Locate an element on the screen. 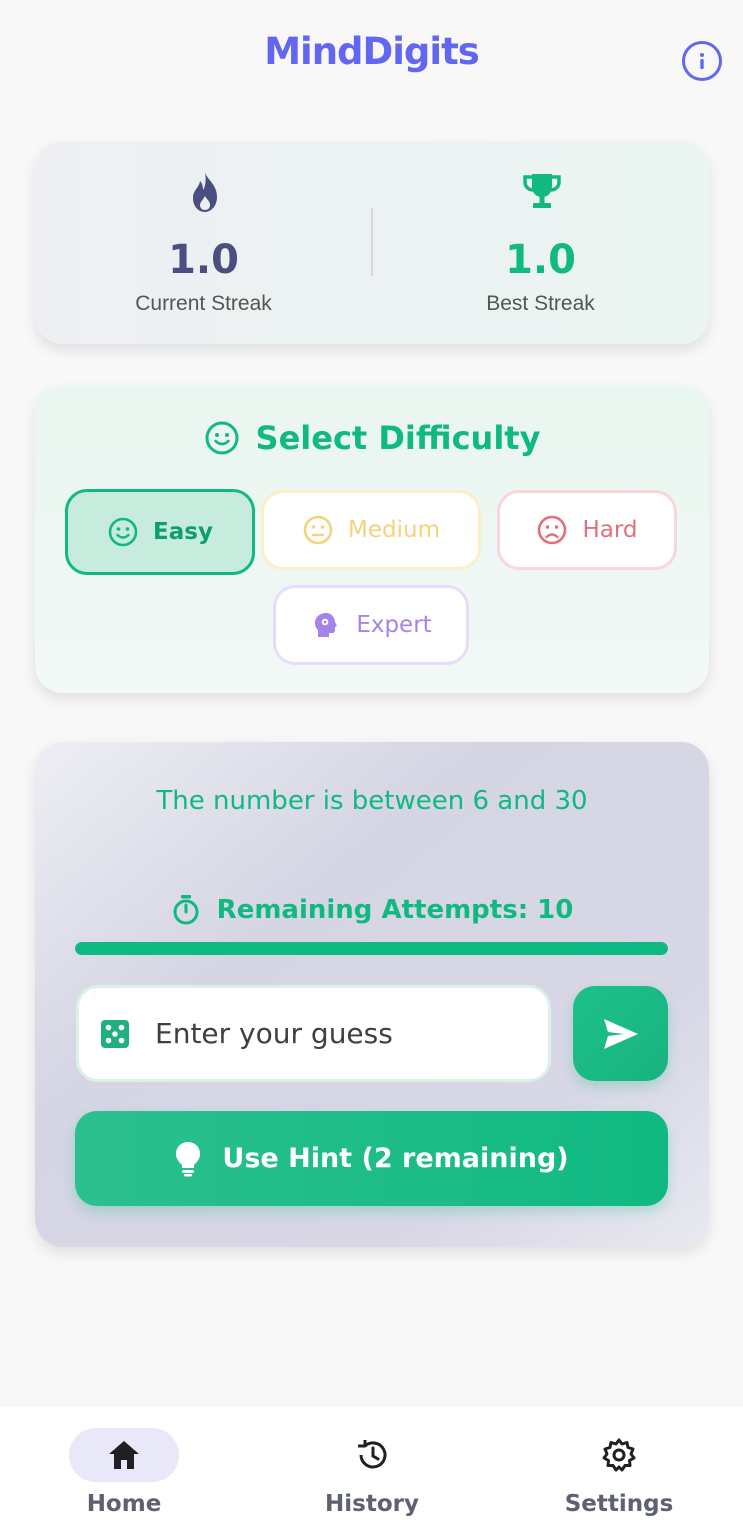 The image size is (743, 1539). range-hint-text: The number is between 6 and 30 is located at coordinates (372, 801).